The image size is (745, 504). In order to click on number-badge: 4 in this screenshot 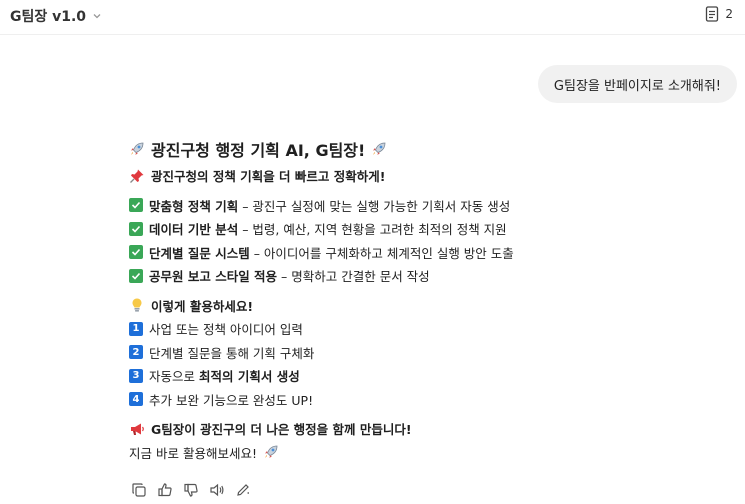, I will do `click(136, 399)`.